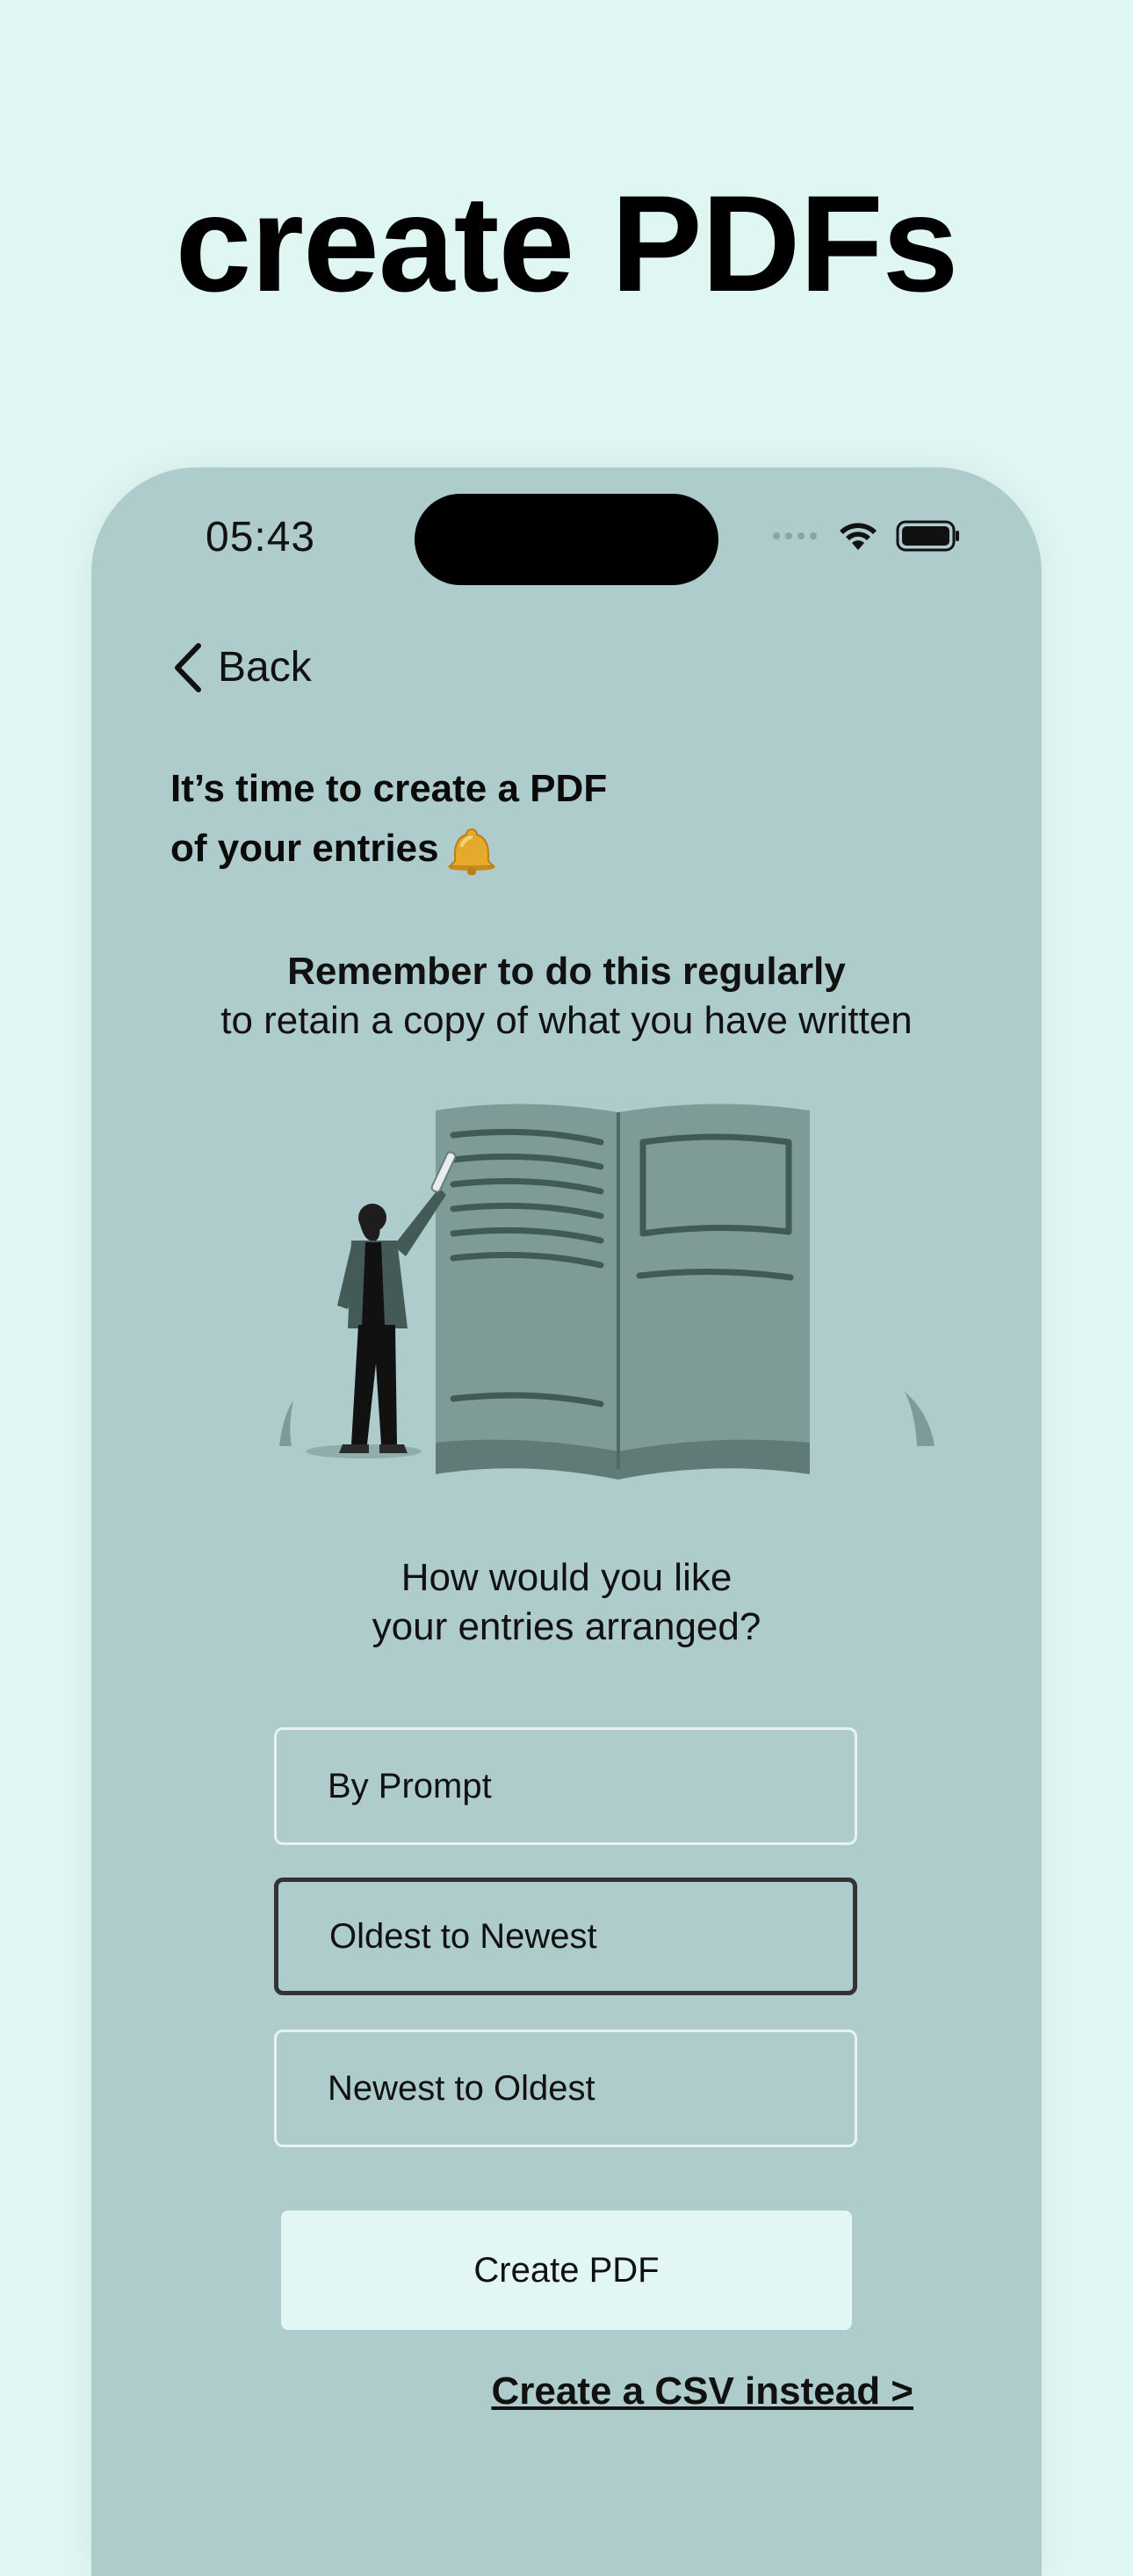 The height and width of the screenshot is (2576, 1133). What do you see at coordinates (566, 2088) in the screenshot?
I see `option-newest-to-oldest: Newest to Oldest` at bounding box center [566, 2088].